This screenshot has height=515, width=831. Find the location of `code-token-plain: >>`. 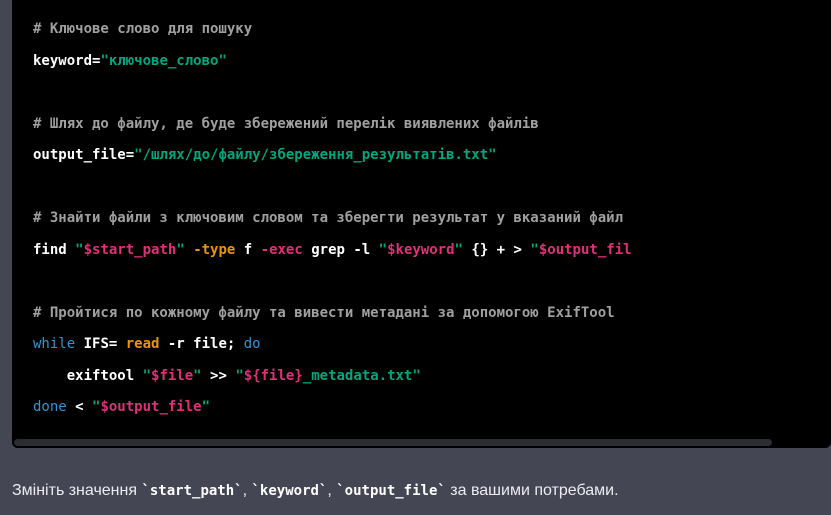

code-token-plain: >> is located at coordinates (218, 375).